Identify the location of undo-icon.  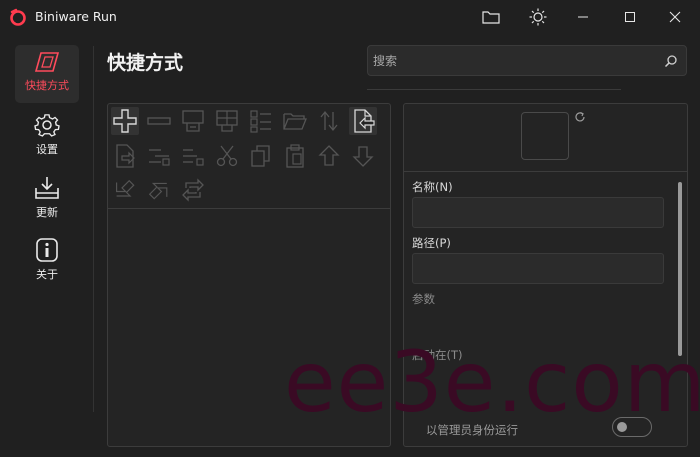
(125, 188).